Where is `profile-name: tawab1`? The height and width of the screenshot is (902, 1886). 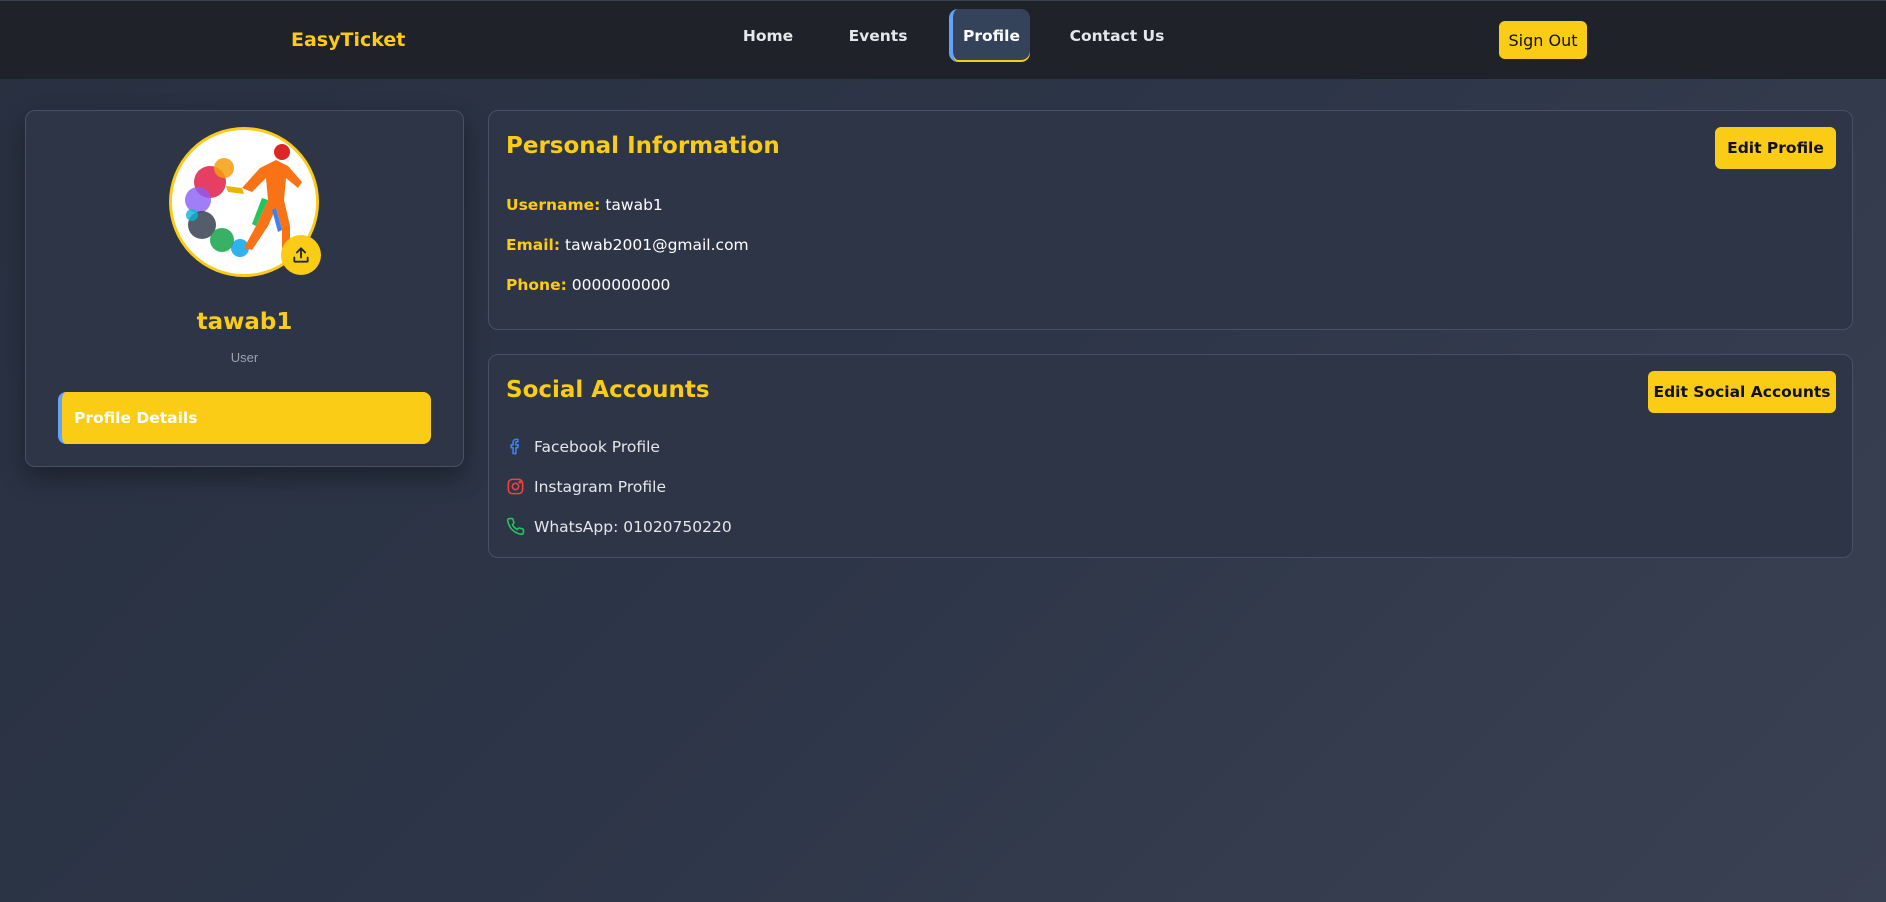 profile-name: tawab1 is located at coordinates (244, 322).